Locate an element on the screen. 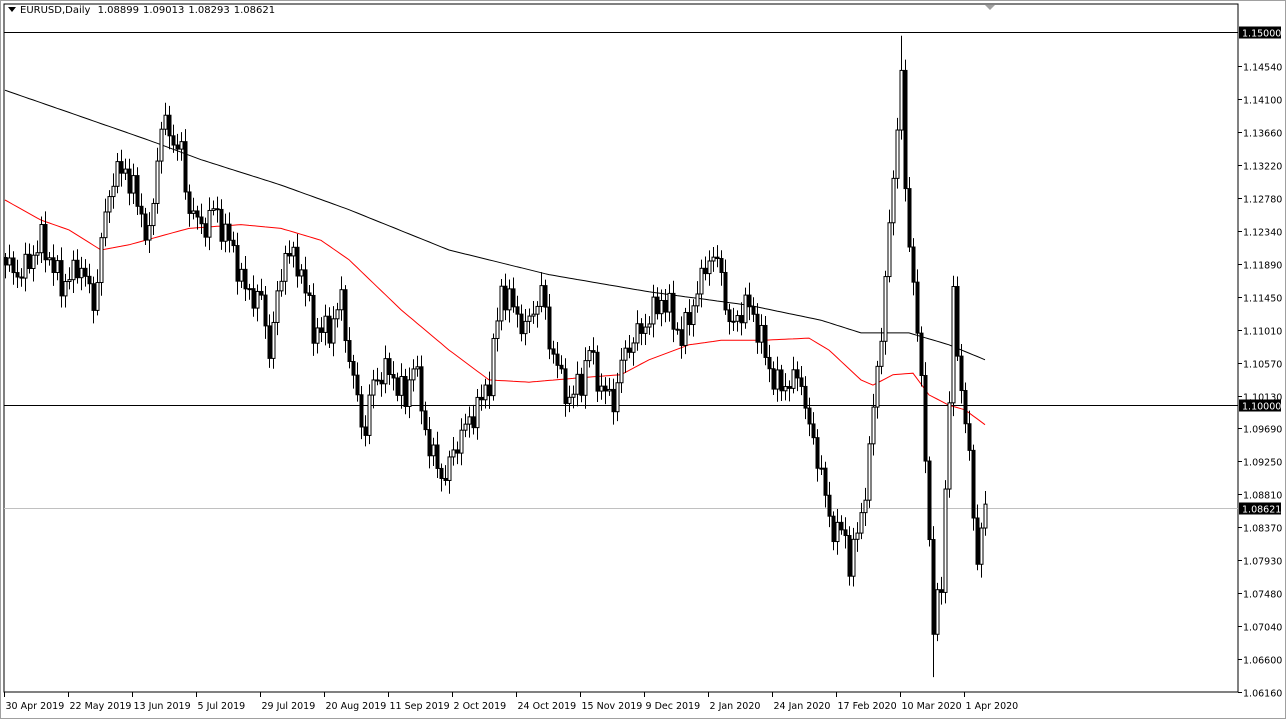  y-tick-label: 1.09250 is located at coordinates (1262, 463).